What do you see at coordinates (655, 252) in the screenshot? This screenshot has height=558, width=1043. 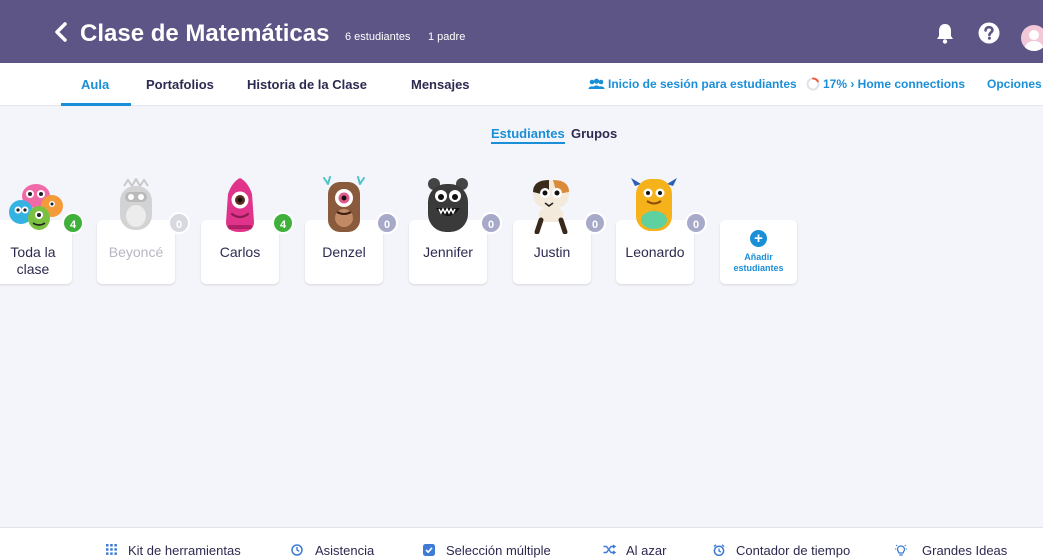 I see `student-name: Leonardo` at bounding box center [655, 252].